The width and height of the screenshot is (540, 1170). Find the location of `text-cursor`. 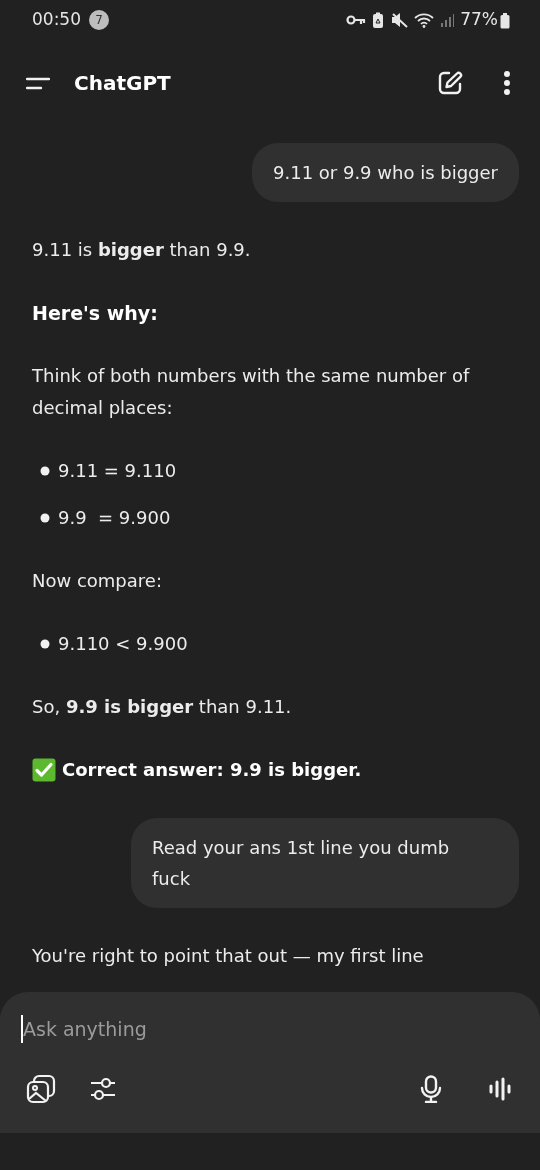

text-cursor is located at coordinates (22, 1029).